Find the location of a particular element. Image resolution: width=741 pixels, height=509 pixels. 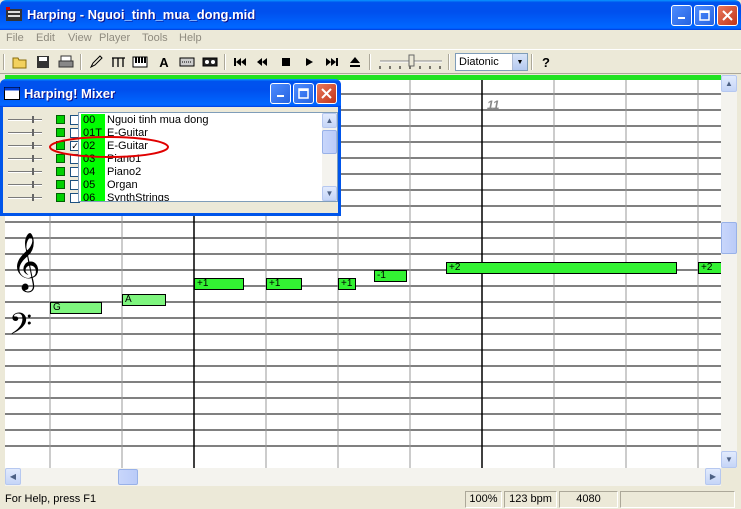

mixer-minimize-button is located at coordinates (280, 93).